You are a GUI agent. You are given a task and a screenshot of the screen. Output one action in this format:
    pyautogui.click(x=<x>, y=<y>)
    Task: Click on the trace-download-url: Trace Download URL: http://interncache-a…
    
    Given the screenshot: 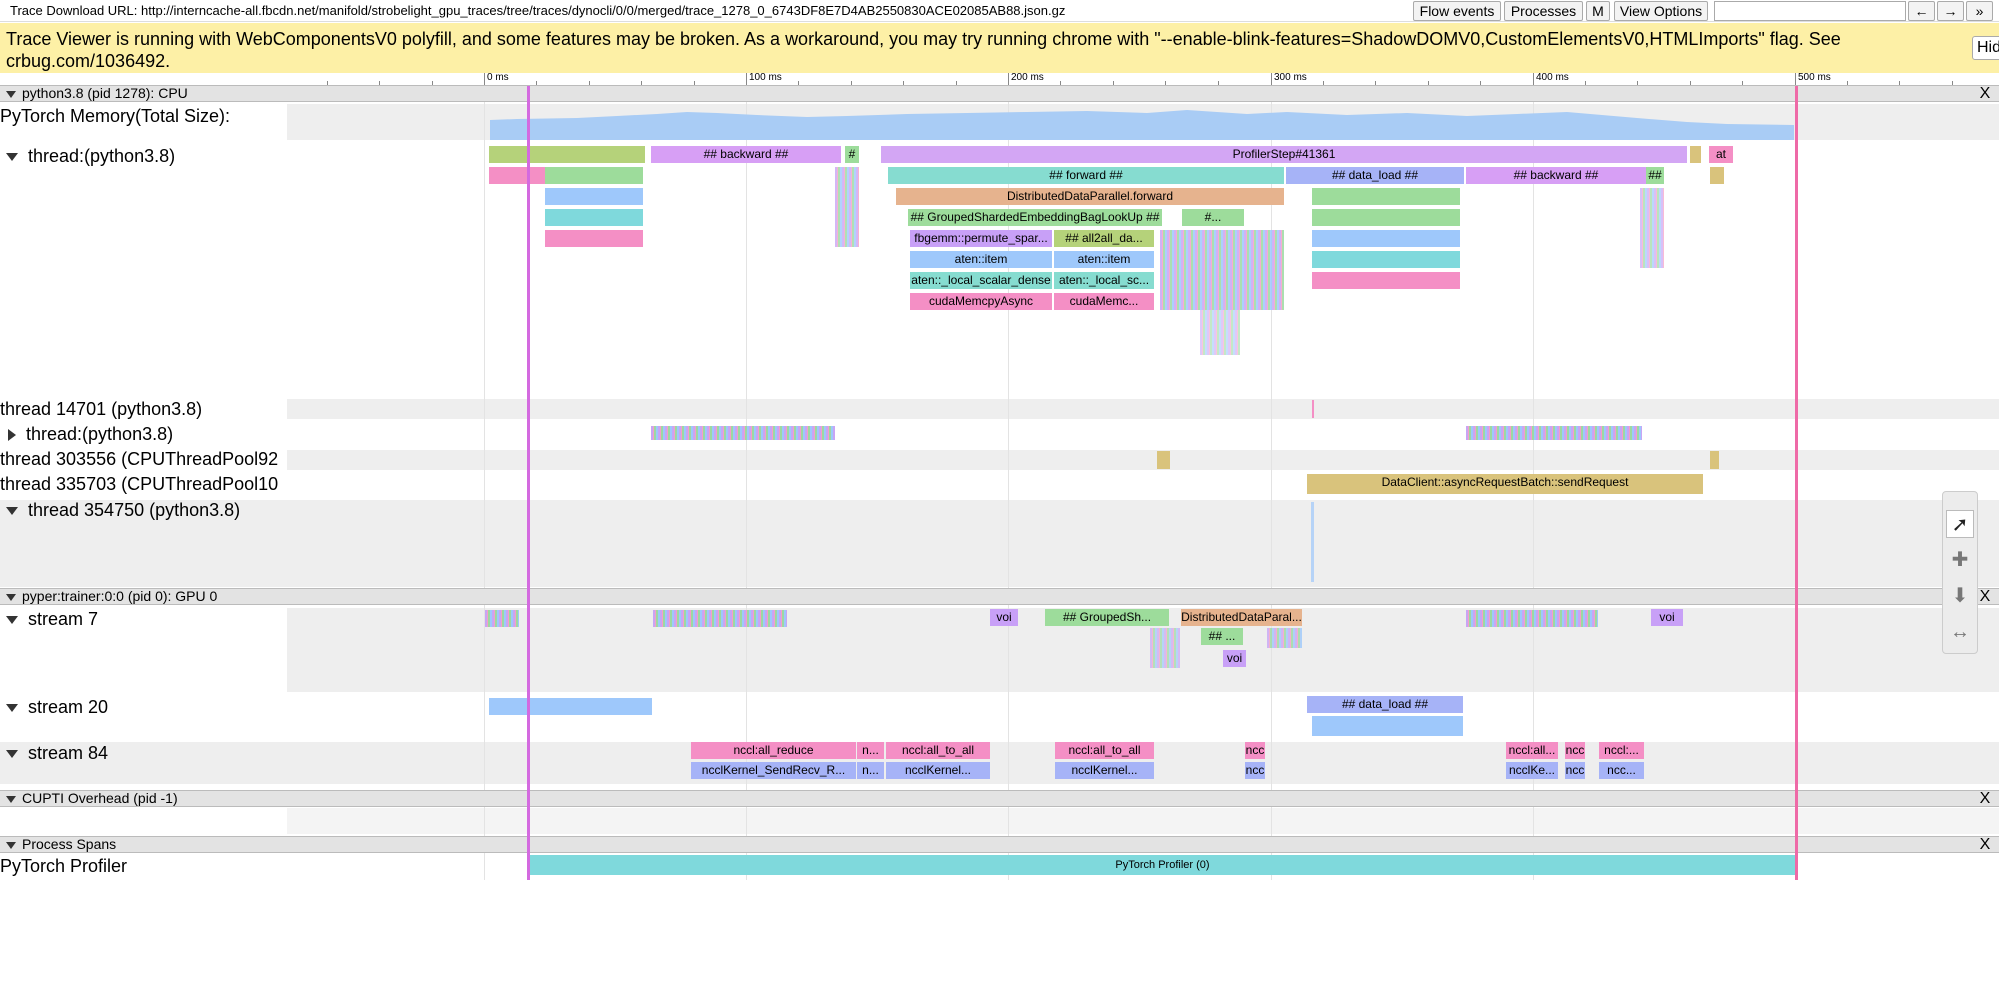 What is the action you would take?
    pyautogui.click(x=537, y=10)
    